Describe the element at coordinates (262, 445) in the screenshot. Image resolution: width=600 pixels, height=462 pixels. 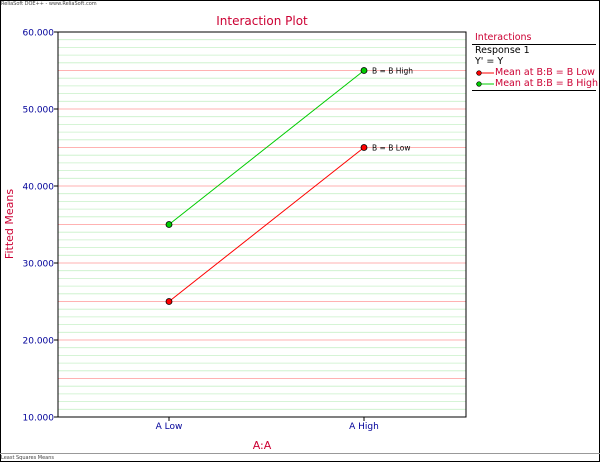
I see `x-axis-label: A:A` at that location.